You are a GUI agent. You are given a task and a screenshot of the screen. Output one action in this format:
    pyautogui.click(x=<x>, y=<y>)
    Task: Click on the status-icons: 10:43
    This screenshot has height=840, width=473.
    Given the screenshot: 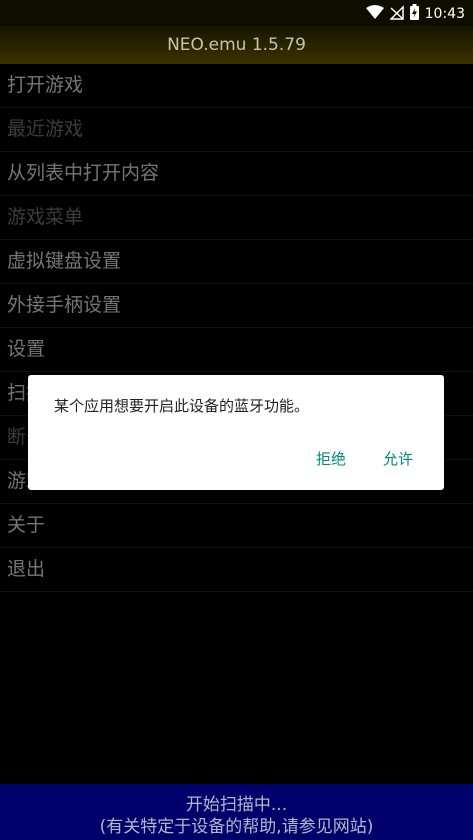 What is the action you would take?
    pyautogui.click(x=415, y=14)
    